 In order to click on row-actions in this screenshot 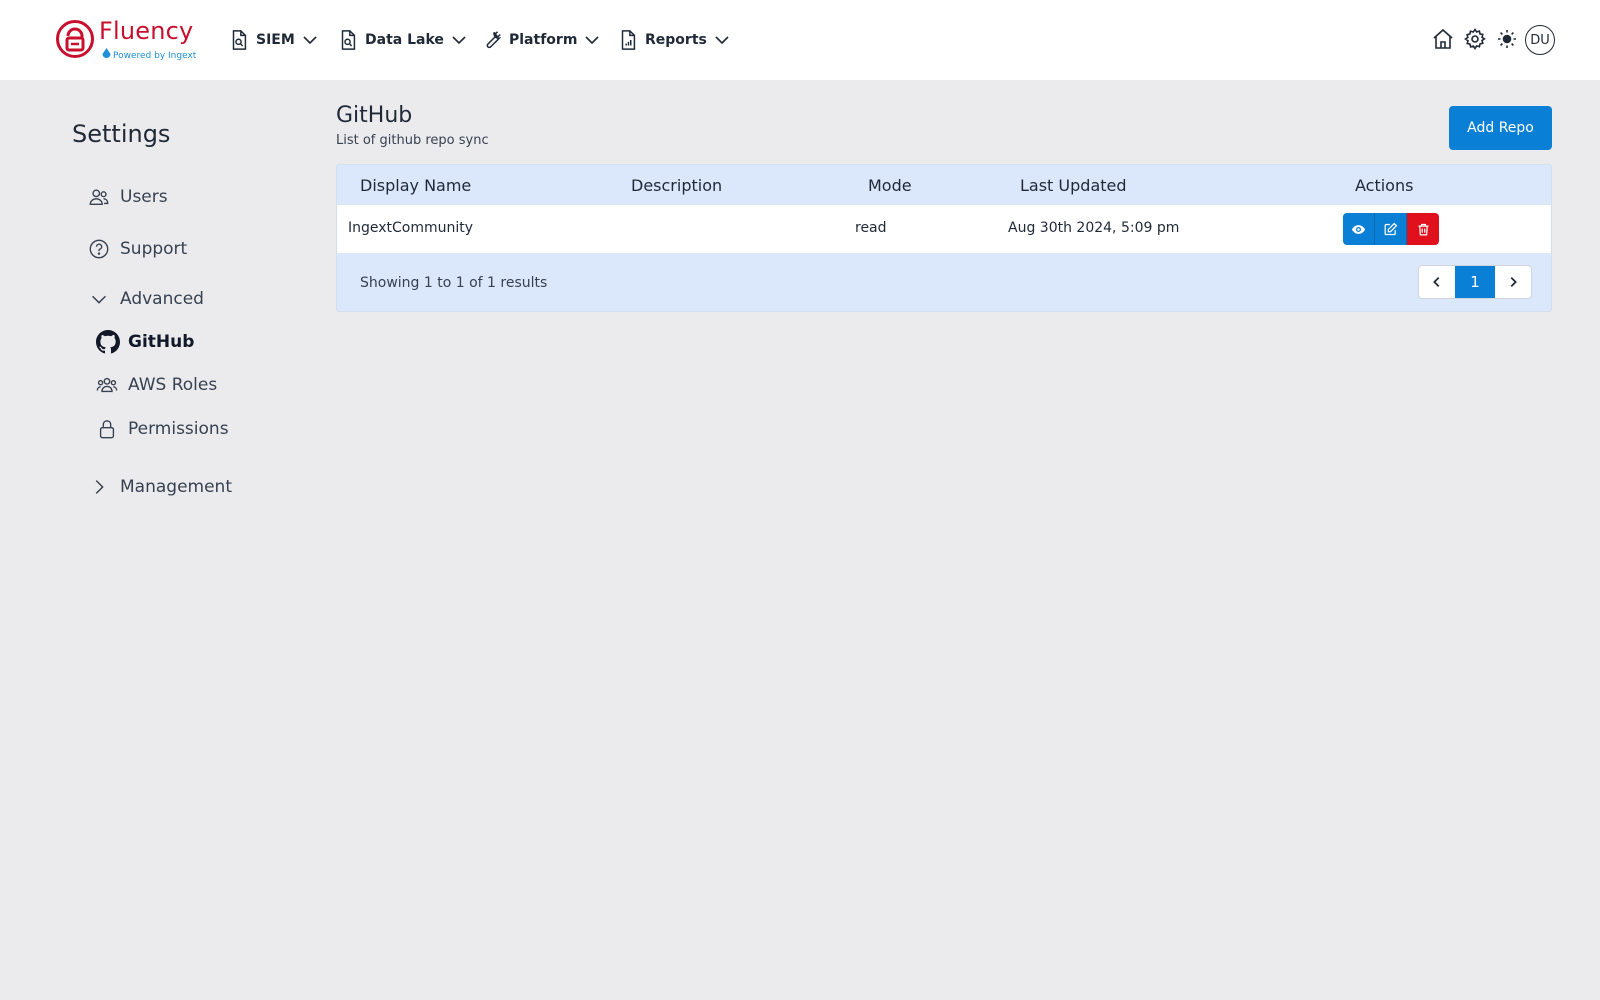, I will do `click(1391, 229)`.